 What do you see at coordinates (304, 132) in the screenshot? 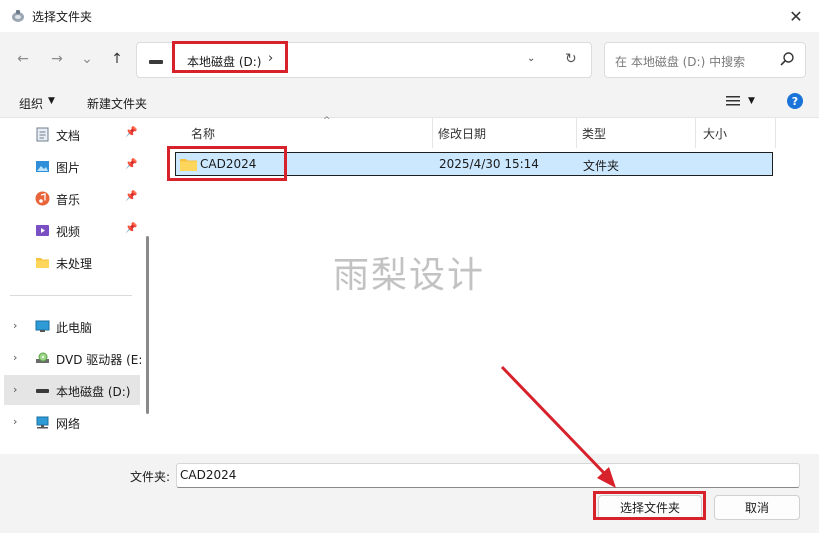
I see `column-header-name: ^ 名称` at bounding box center [304, 132].